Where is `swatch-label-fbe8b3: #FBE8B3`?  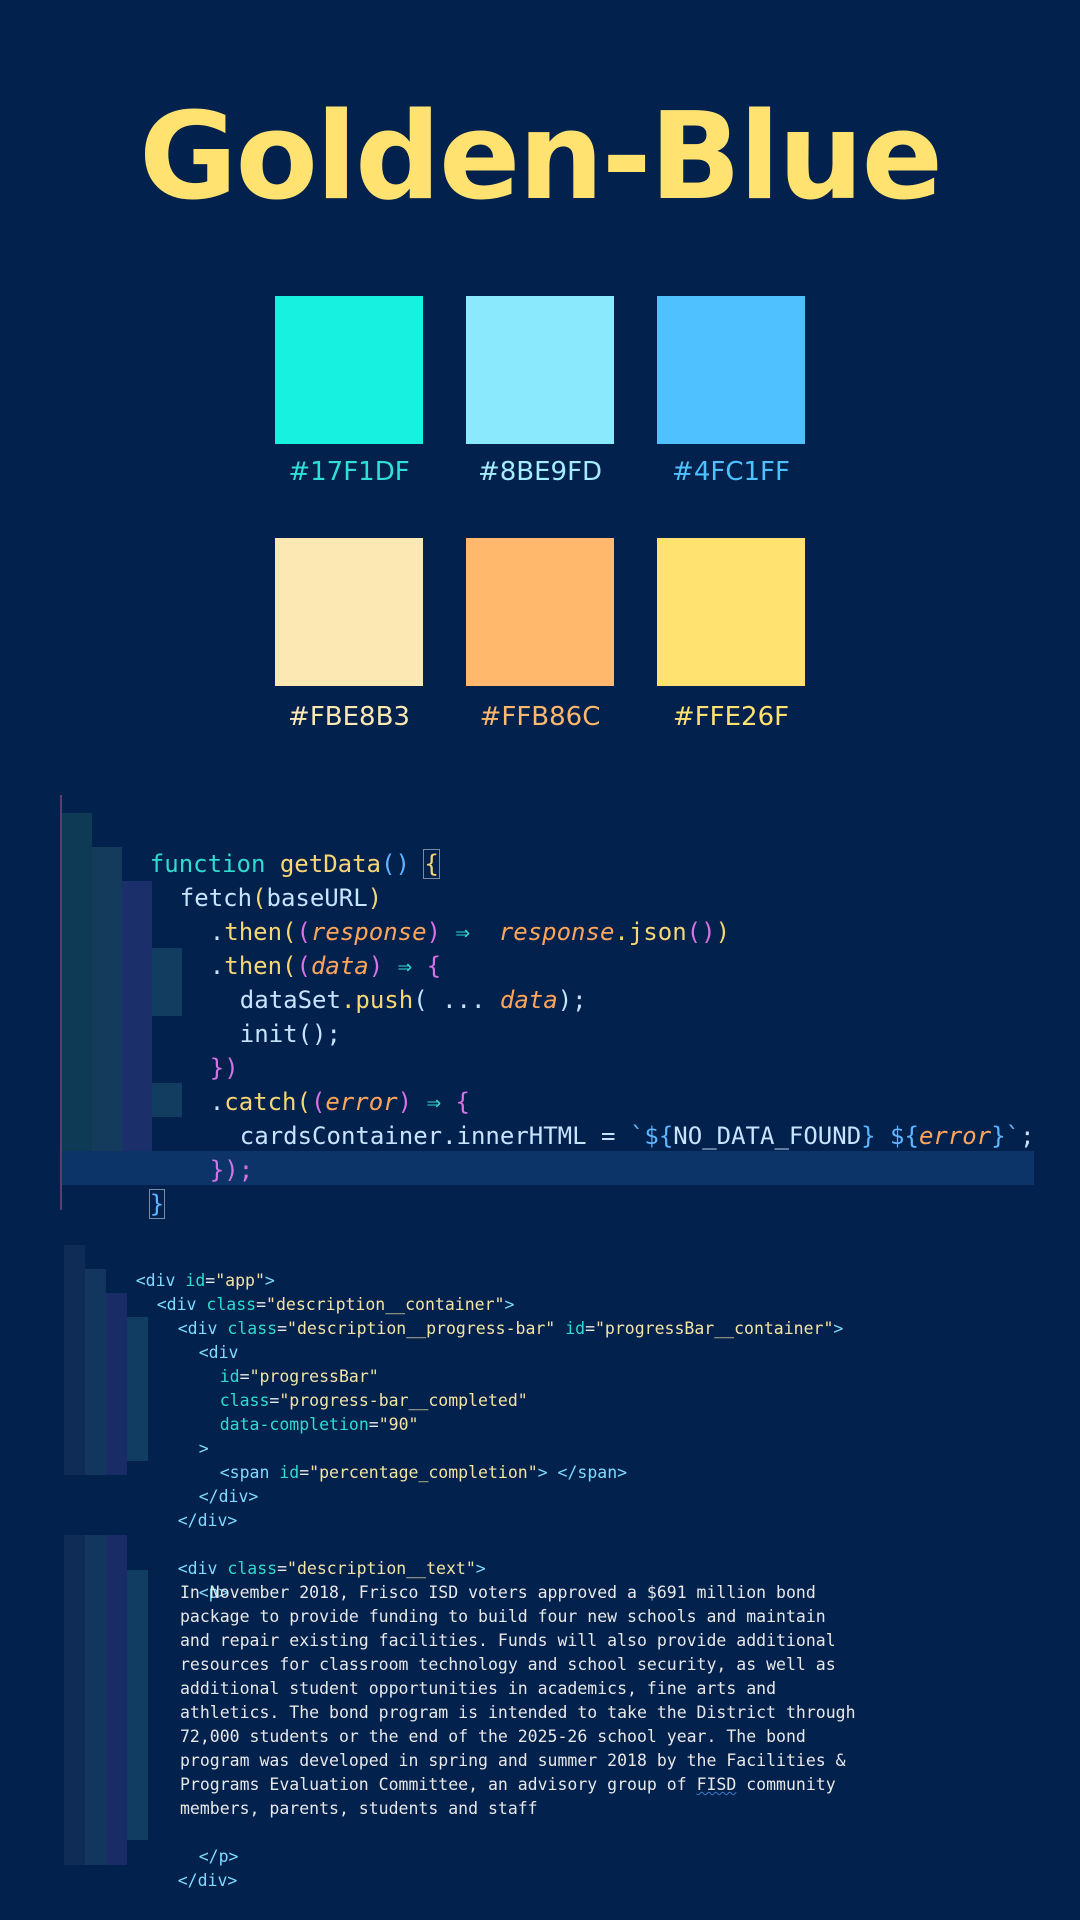
swatch-label-fbe8b3: #FBE8B3 is located at coordinates (349, 717).